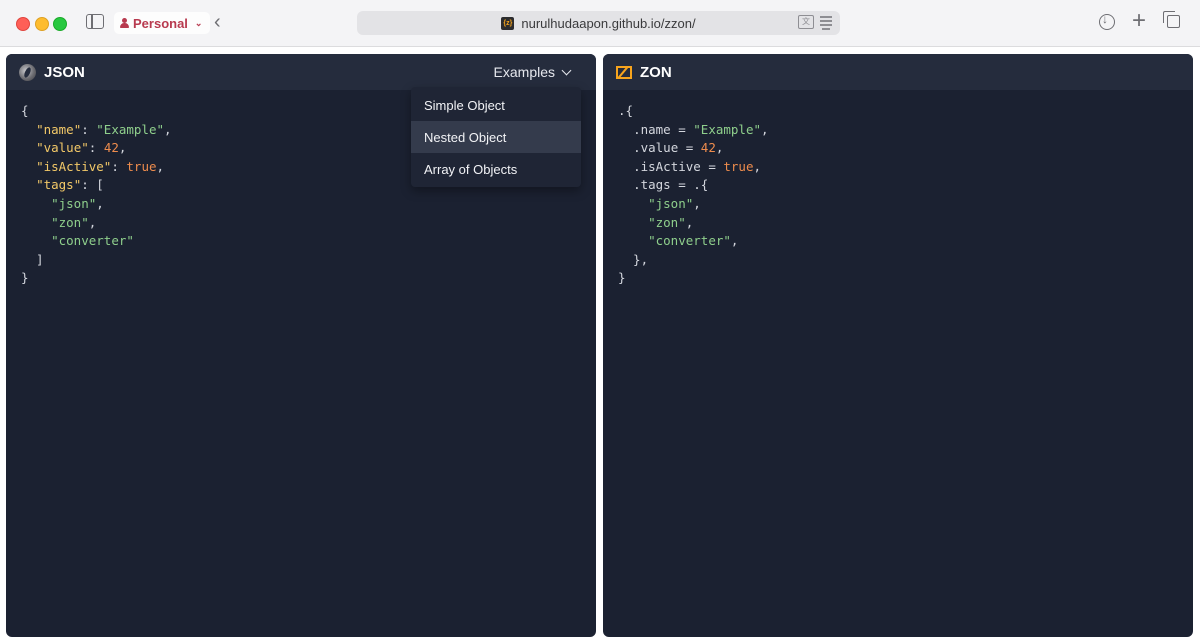  I want to click on downloads-icon, so click(1107, 21).